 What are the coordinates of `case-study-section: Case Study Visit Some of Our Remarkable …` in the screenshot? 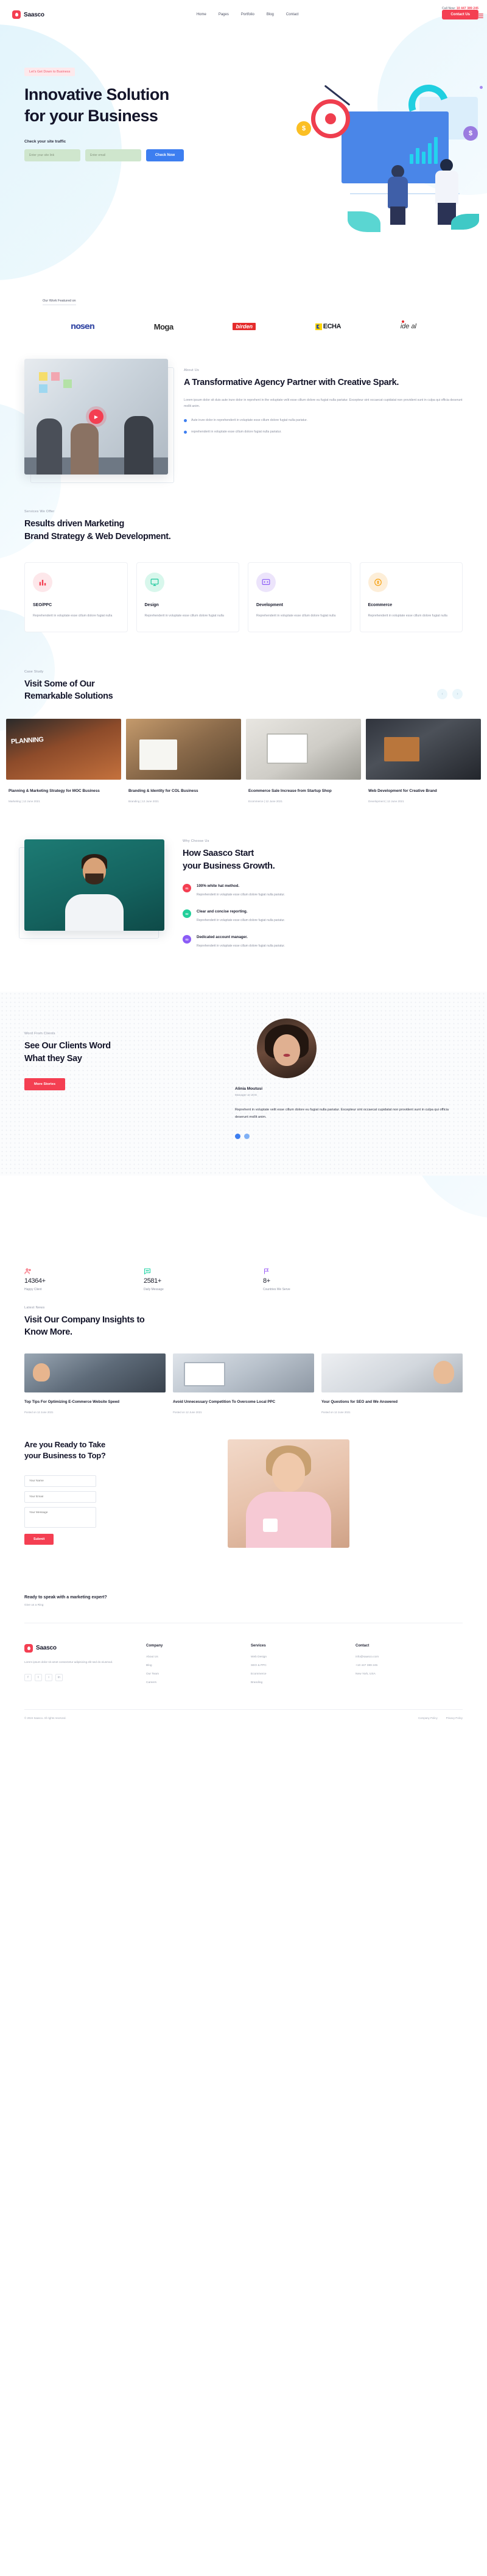 It's located at (243, 736).